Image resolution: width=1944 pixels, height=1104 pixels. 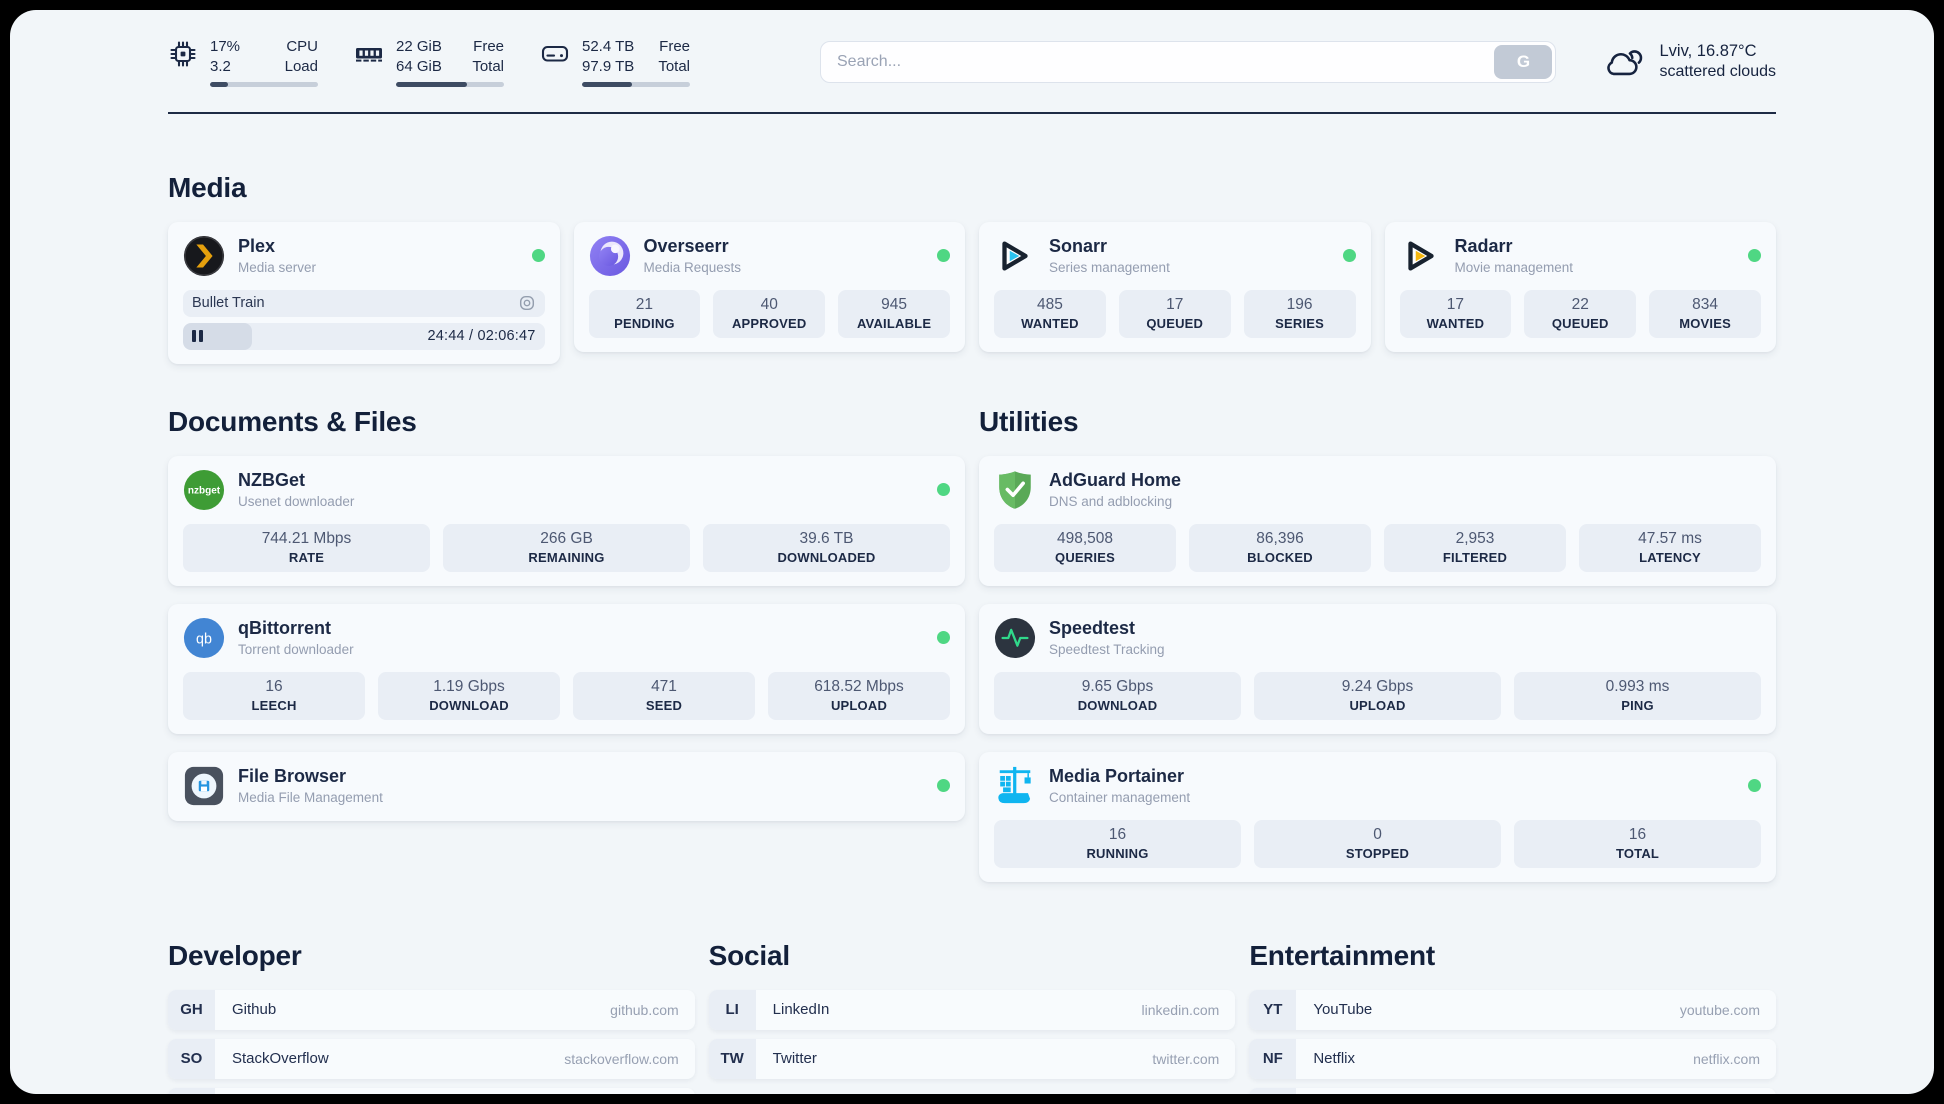 I want to click on bookmark-youtube: YT YouTube youtube.com, so click(x=1512, y=1009).